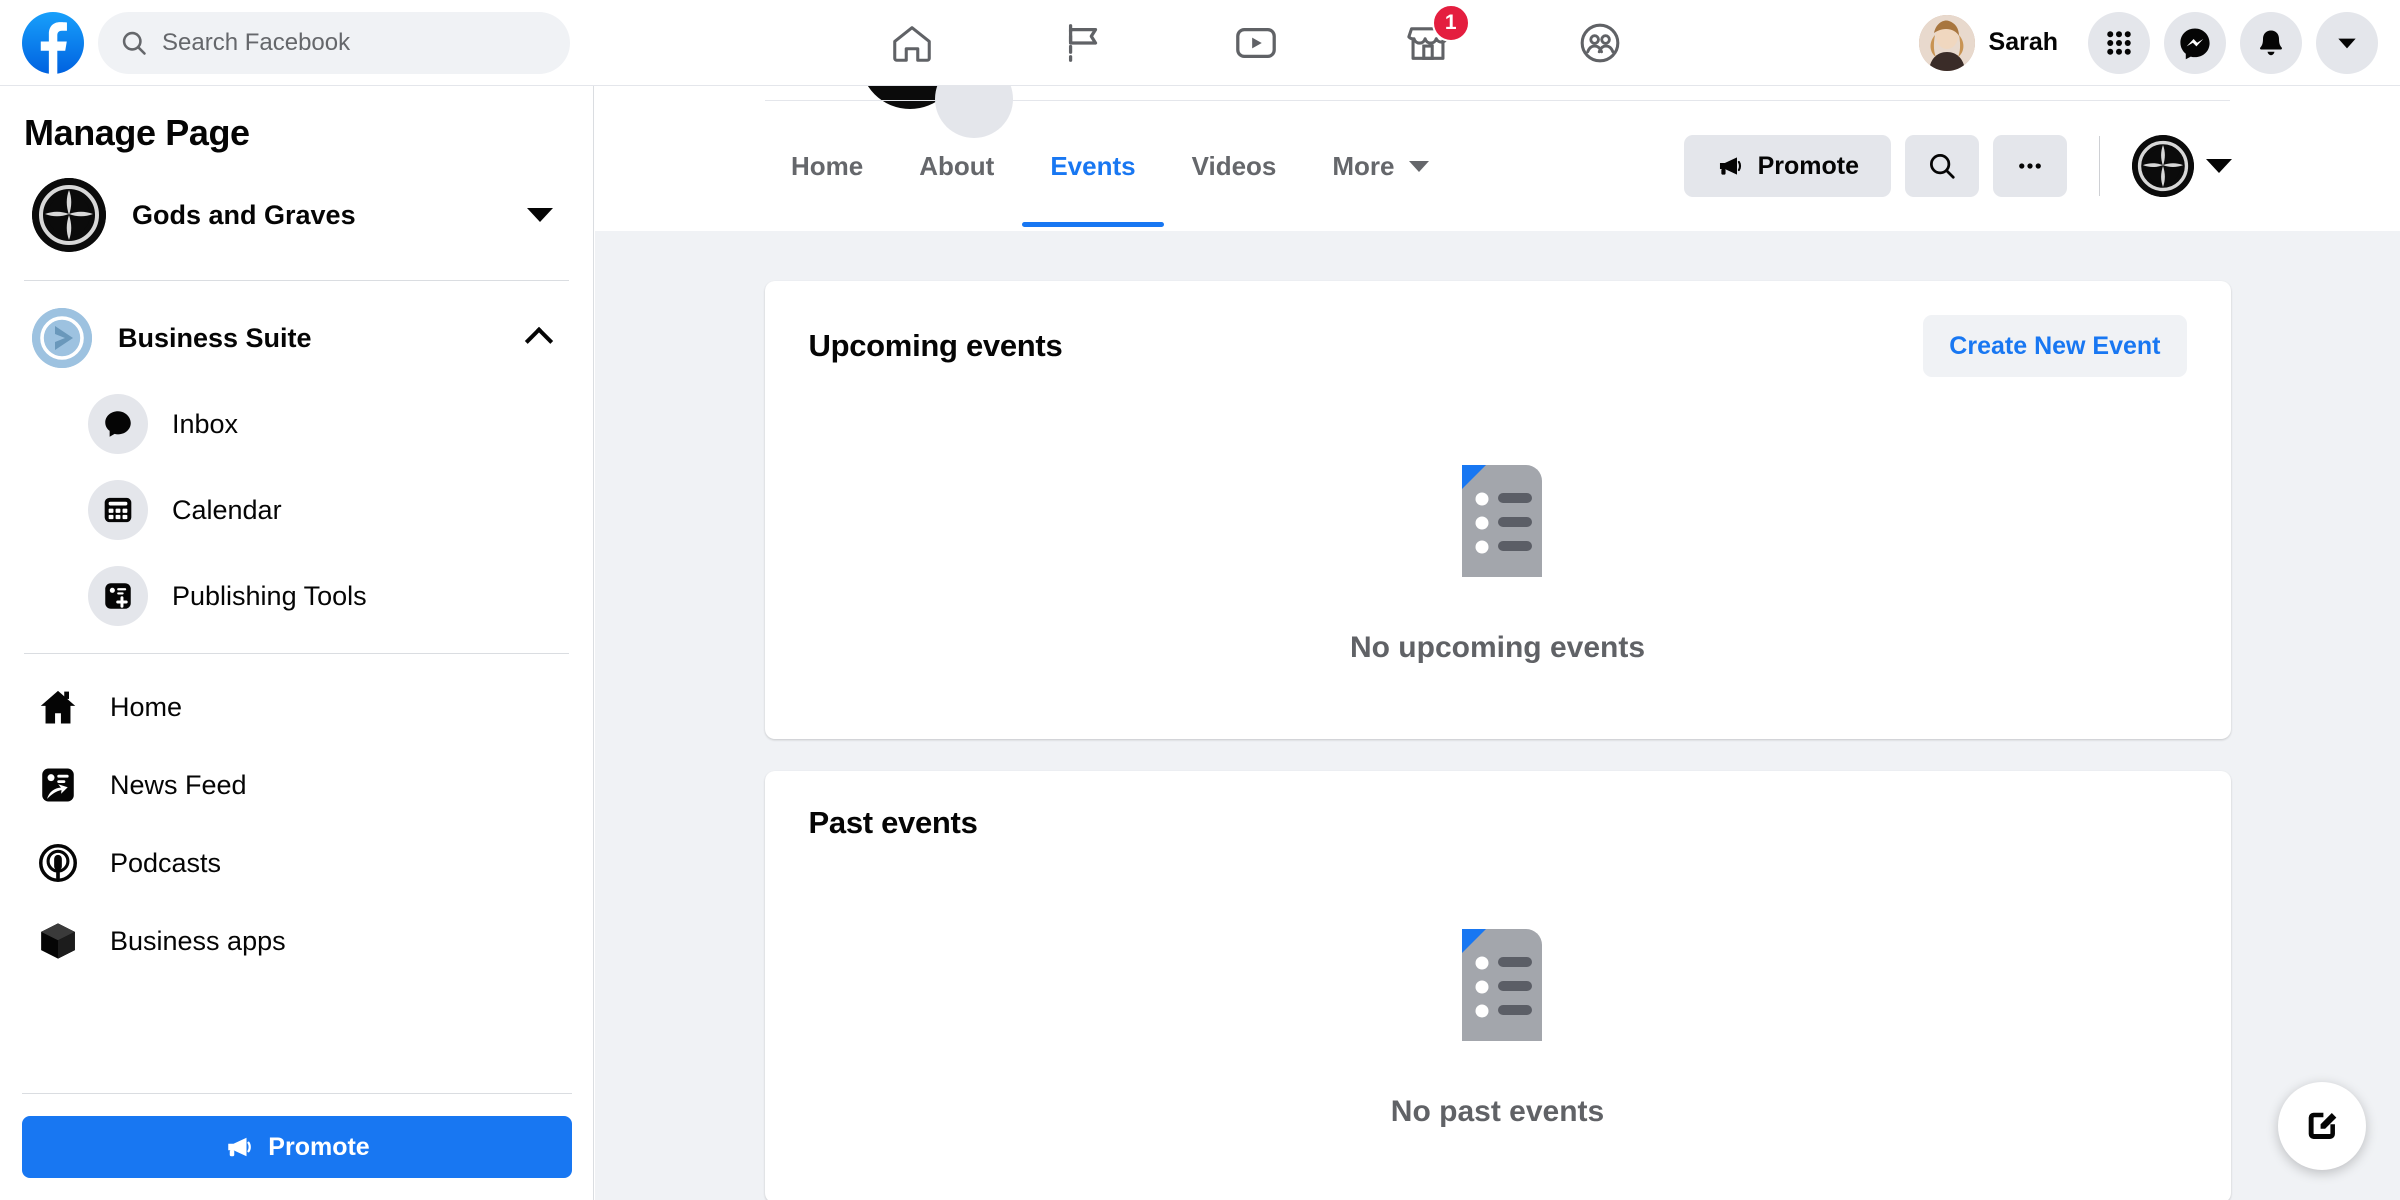 This screenshot has height=1200, width=2400. I want to click on publishing-tools-icon, so click(118, 596).